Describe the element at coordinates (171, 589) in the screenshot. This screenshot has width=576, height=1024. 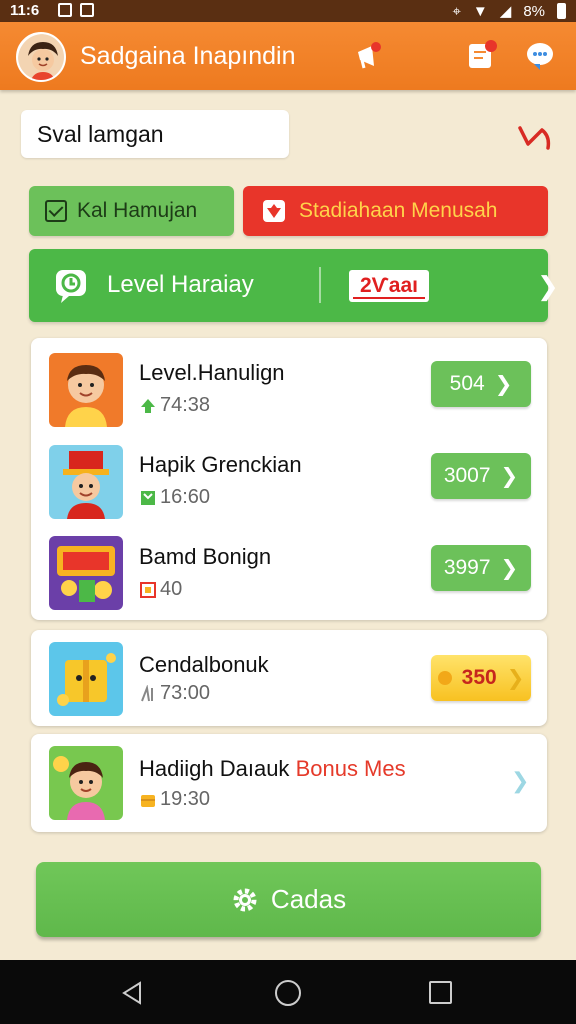
I see `item-subtitle-text: 40` at that location.